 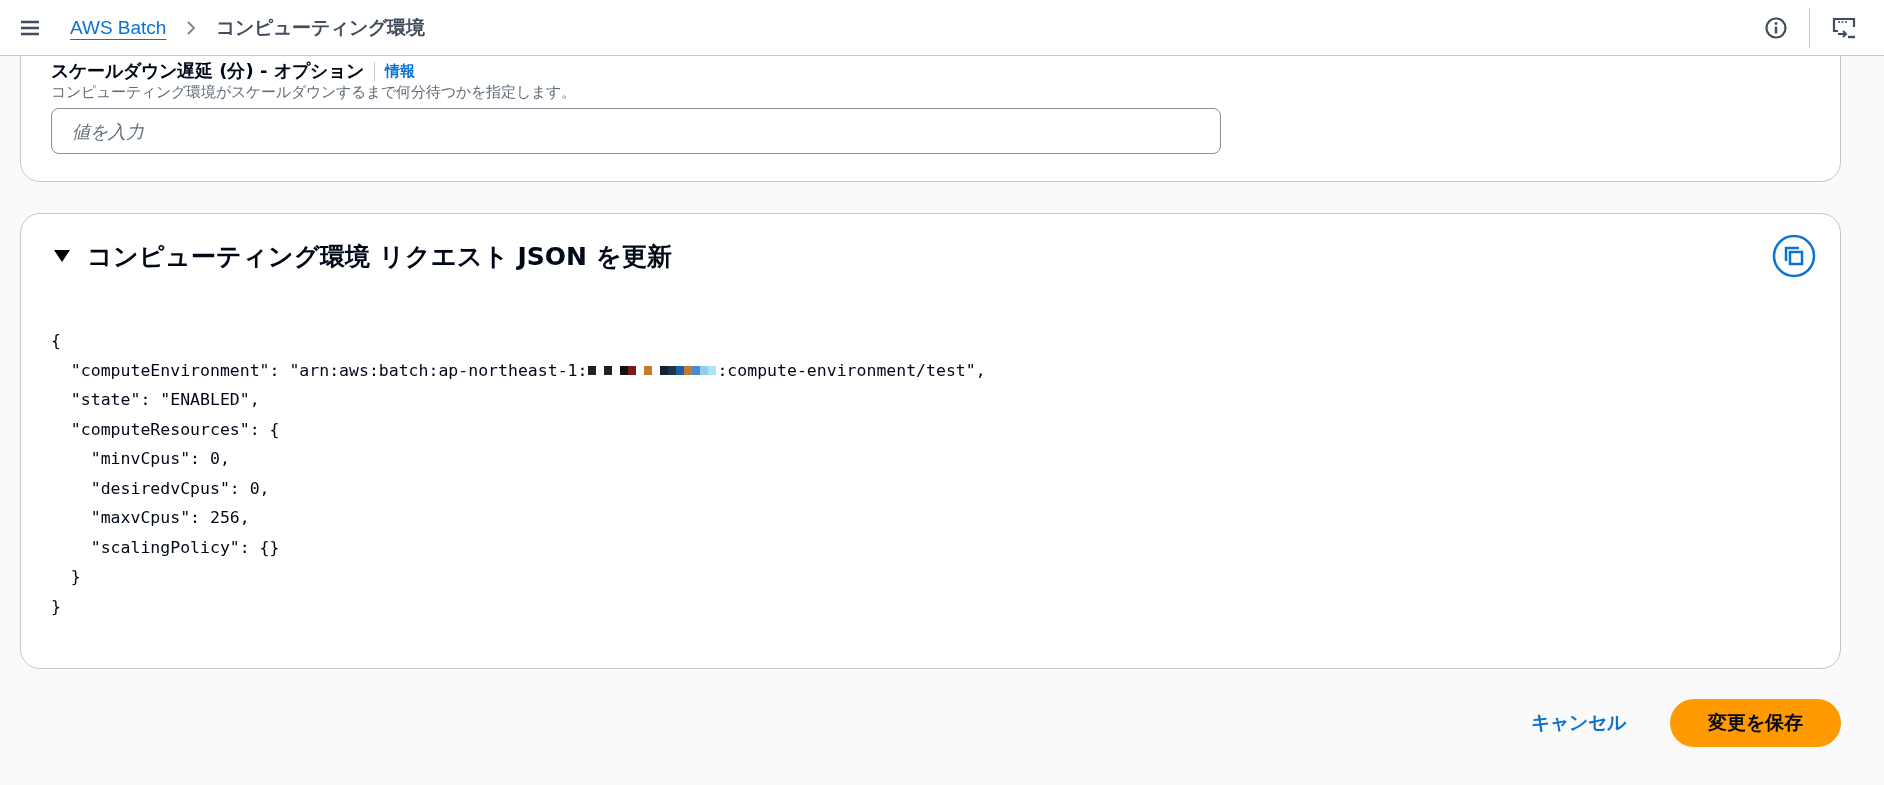 I want to click on code-line: "computeEnvironment": "arn:aws:batch:ap-northeast-1:, so click(x=328, y=370).